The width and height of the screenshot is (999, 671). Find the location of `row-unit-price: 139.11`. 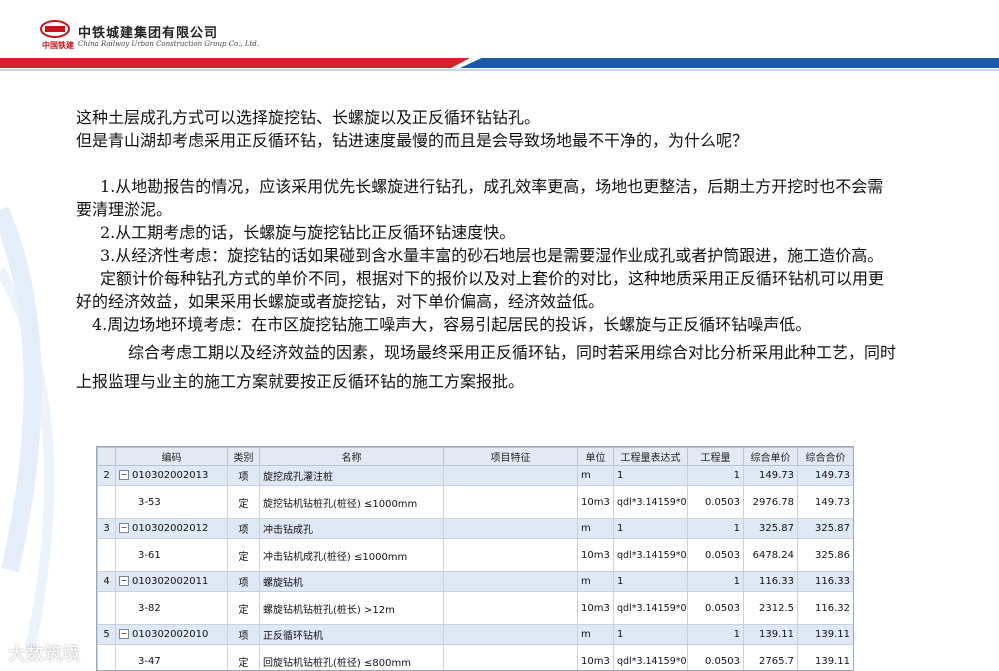

row-unit-price: 139.11 is located at coordinates (771, 635).